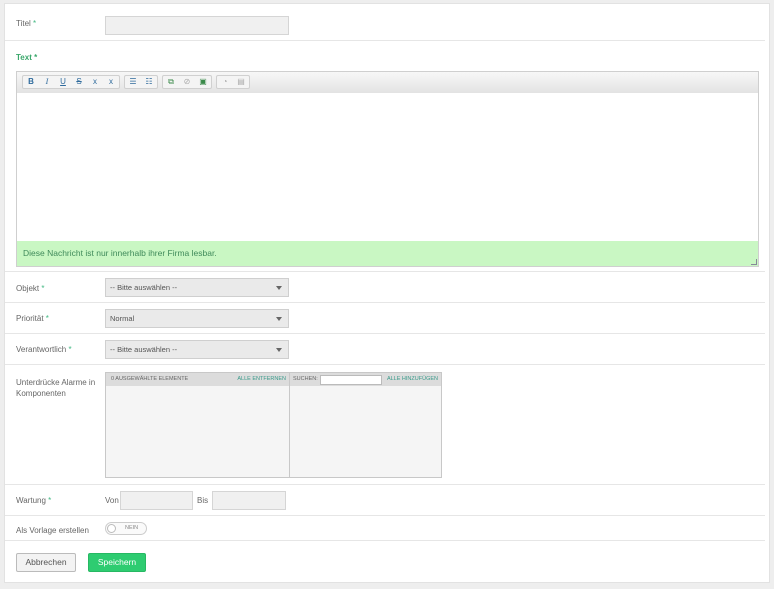  Describe the element at coordinates (385, 349) in the screenshot. I see `verantw-row: Verantwortlich * -- Bitte auswählen --` at that location.